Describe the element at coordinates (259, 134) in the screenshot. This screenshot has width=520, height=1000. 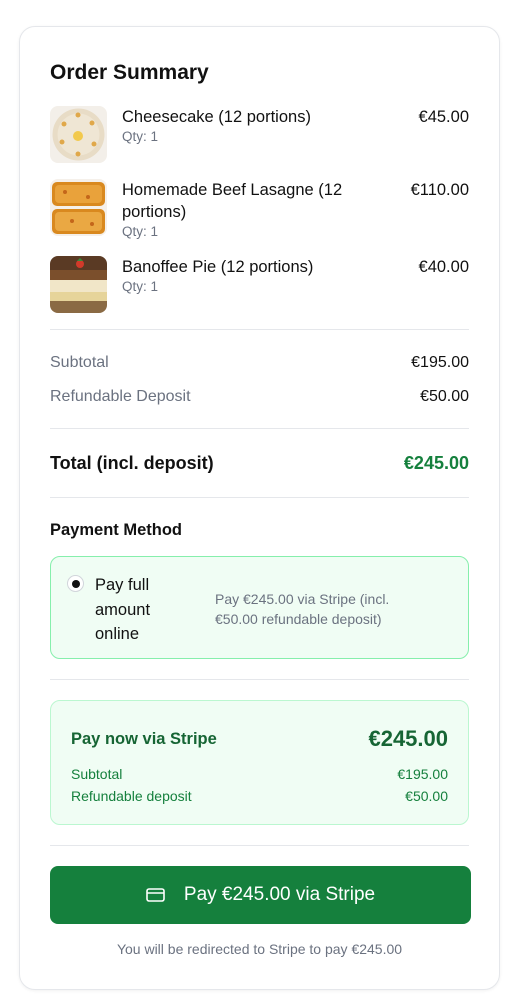
I see `order-item: Cheesecake (12 portions) Qty: 1 €45.00` at that location.